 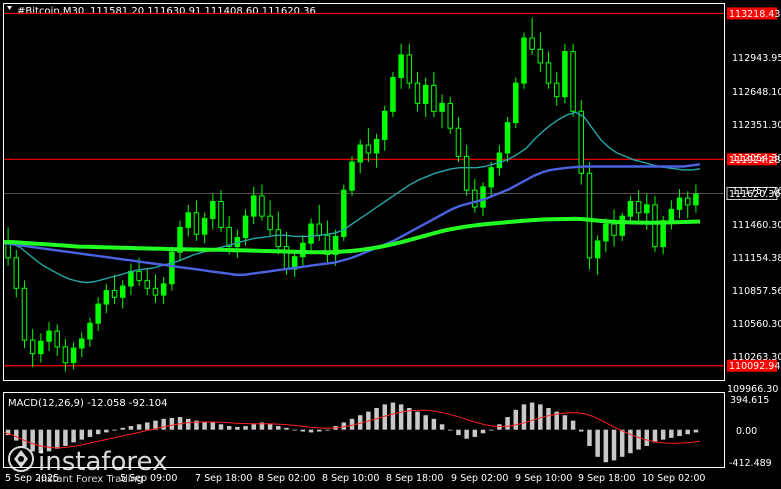 I want to click on instaforex-logo-icon, so click(x=21, y=459).